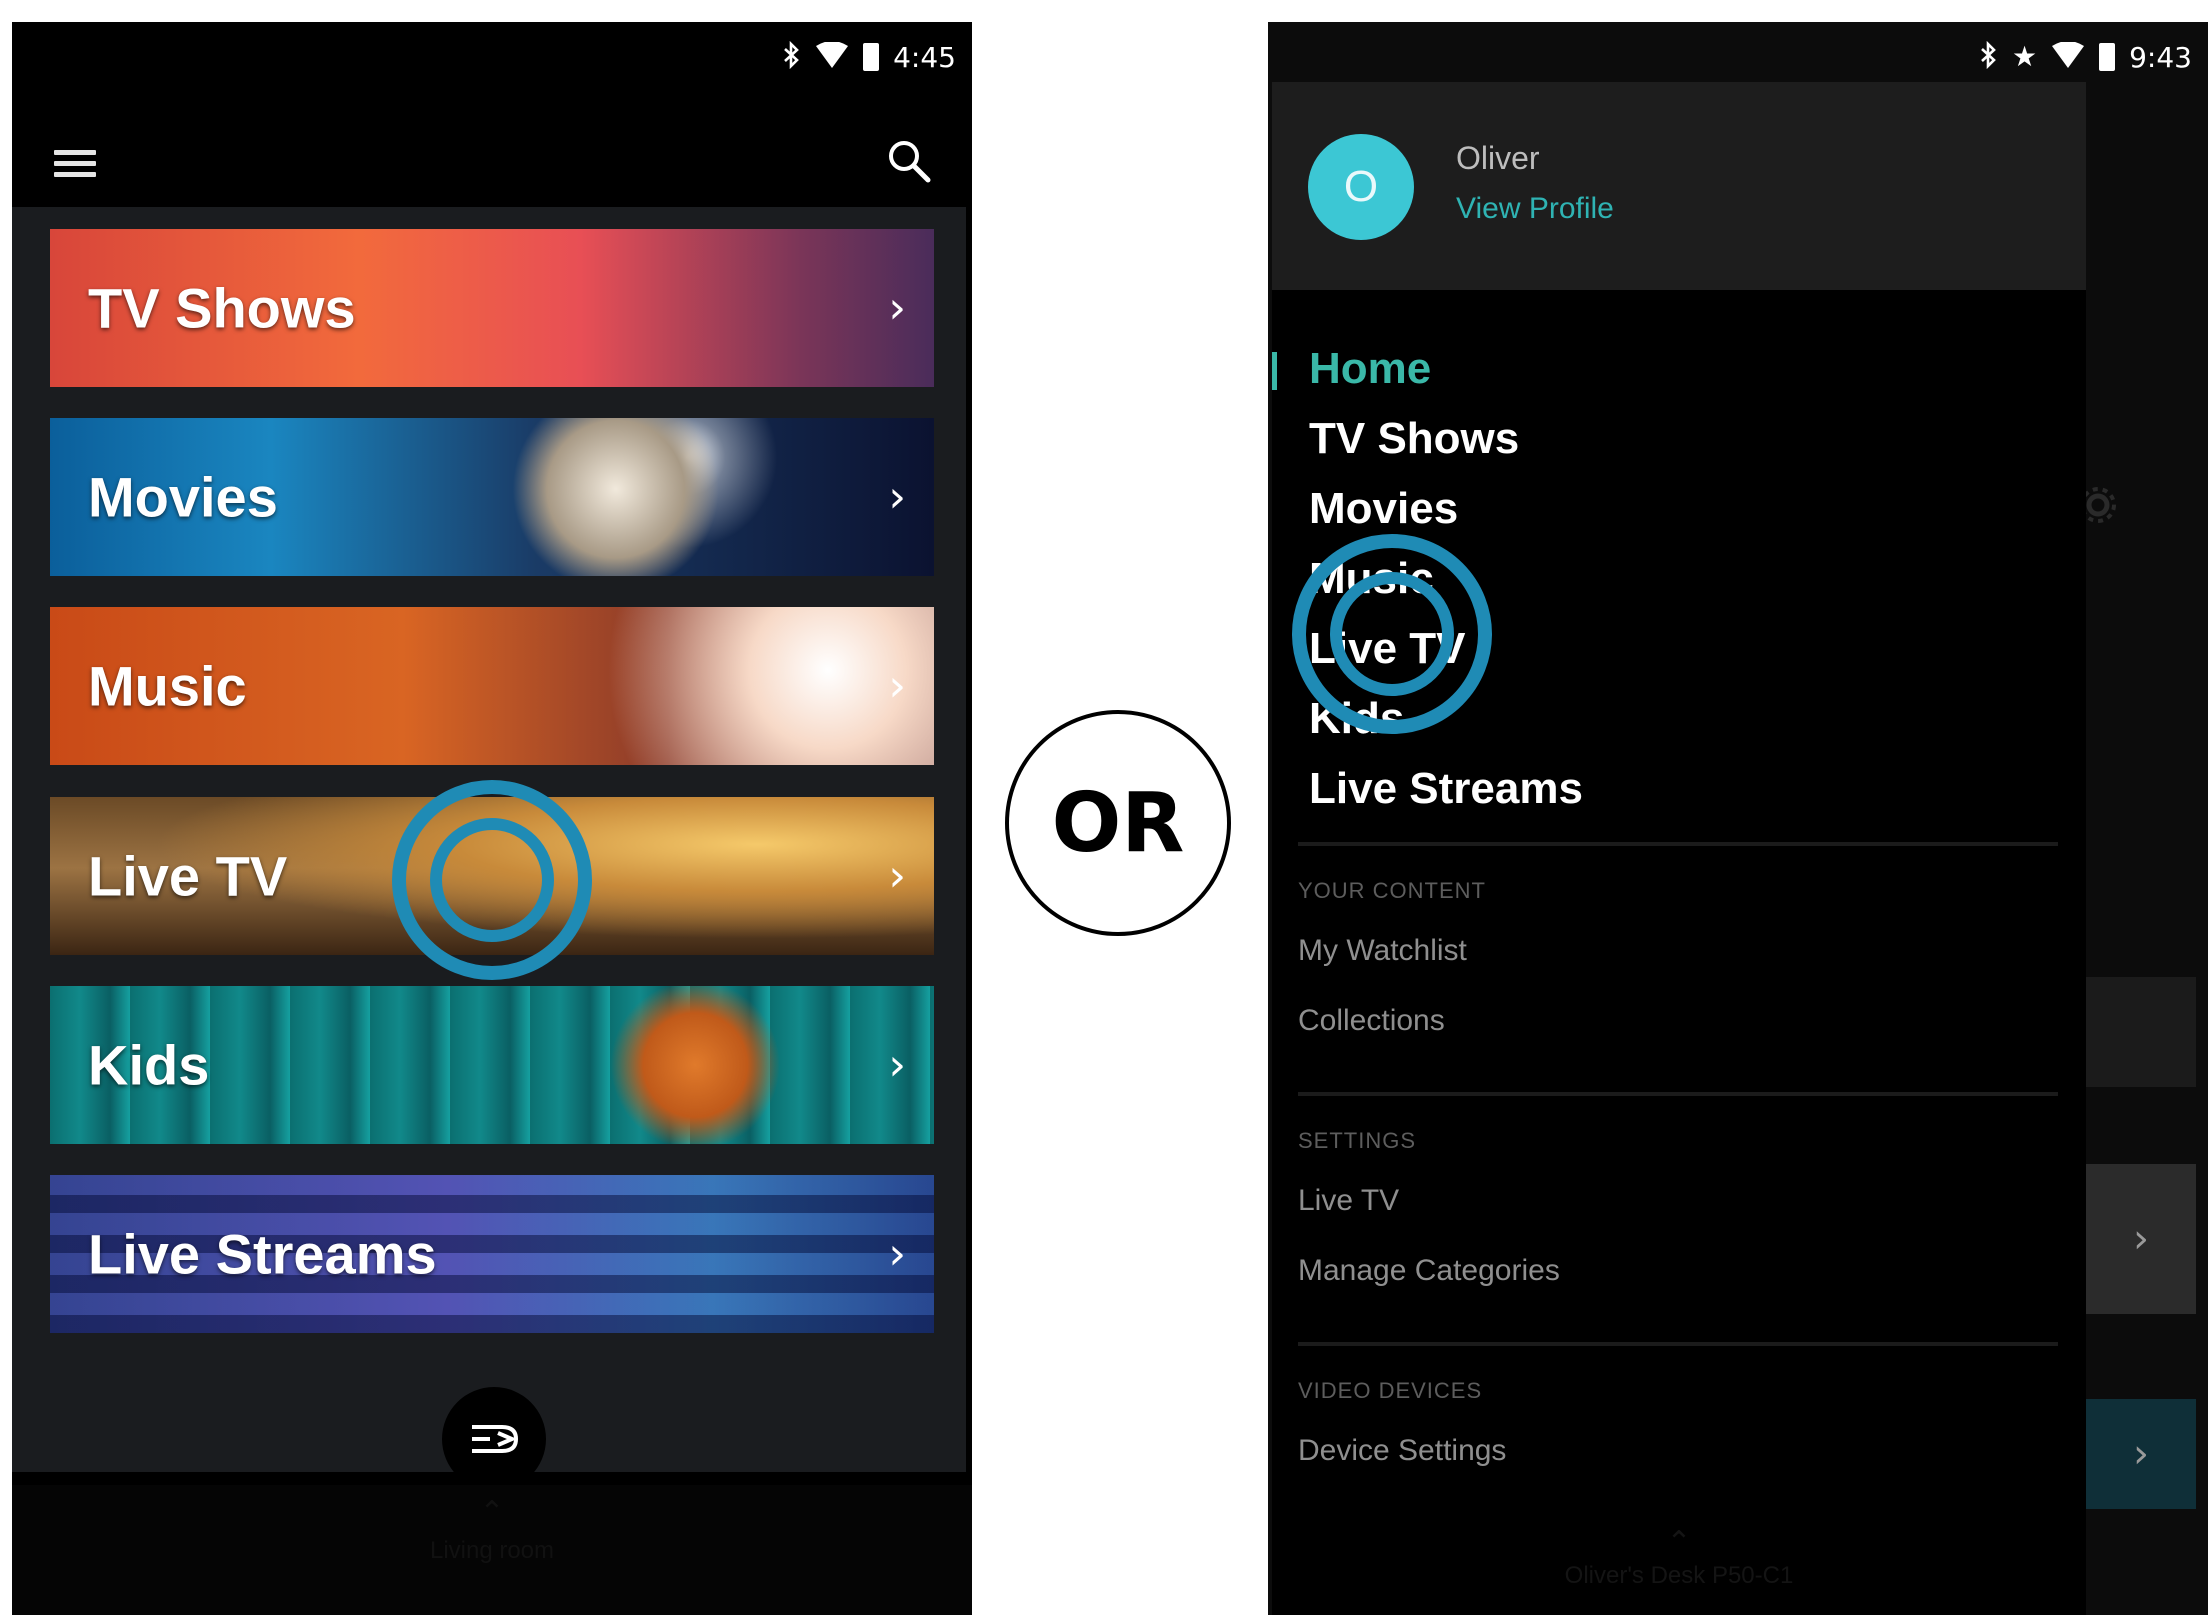  What do you see at coordinates (1357, 1140) in the screenshot?
I see `section-header-settings: SETTINGS` at bounding box center [1357, 1140].